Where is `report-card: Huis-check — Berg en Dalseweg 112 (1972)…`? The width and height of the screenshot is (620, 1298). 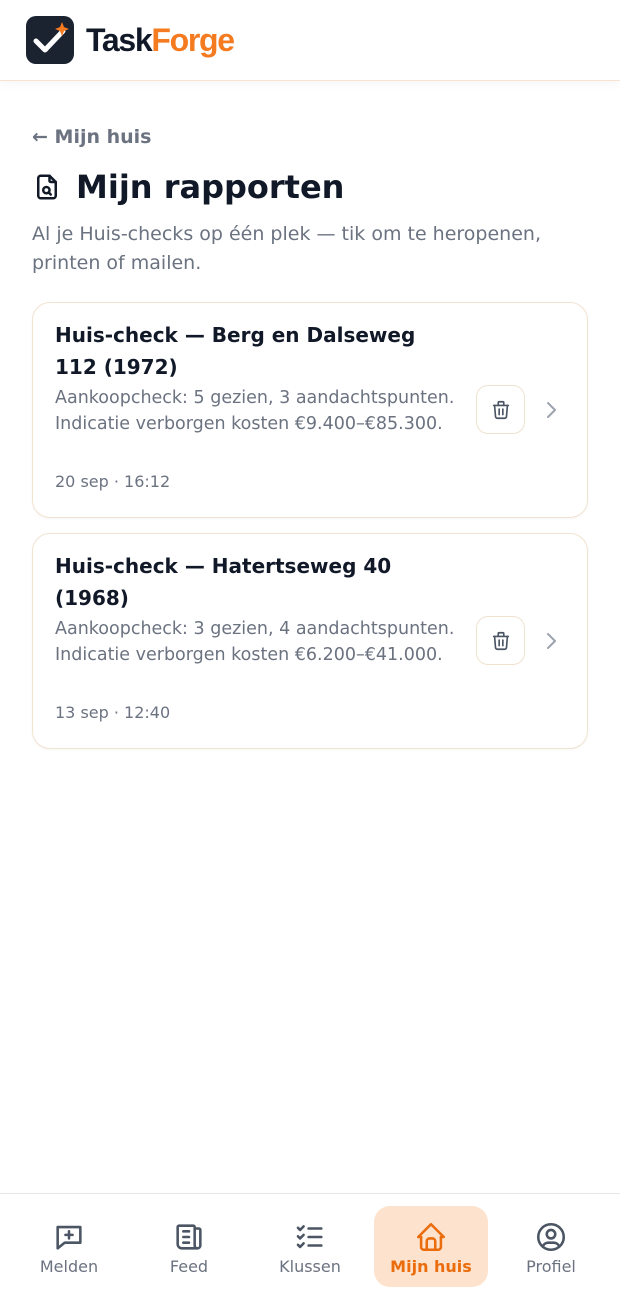
report-card: Huis-check — Berg en Dalseweg 112 (1972)… is located at coordinates (310, 410).